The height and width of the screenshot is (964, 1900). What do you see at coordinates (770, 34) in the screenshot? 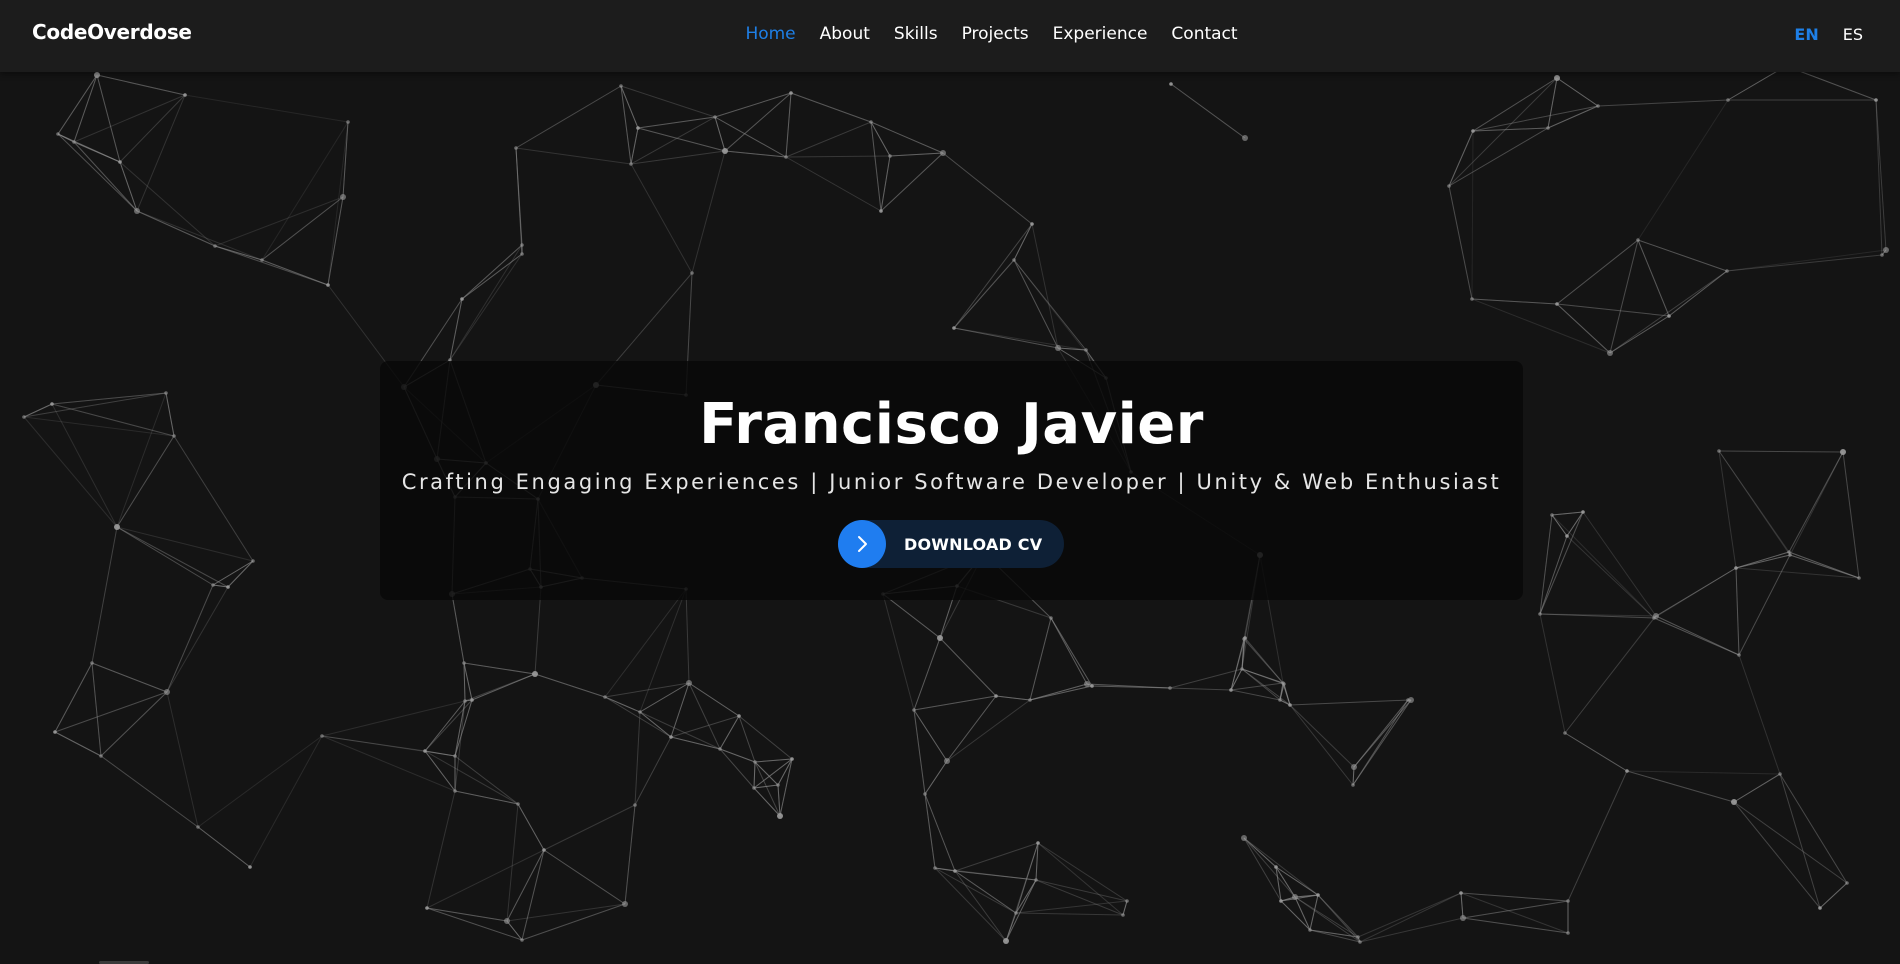
I see `nav-link-home: Home` at bounding box center [770, 34].